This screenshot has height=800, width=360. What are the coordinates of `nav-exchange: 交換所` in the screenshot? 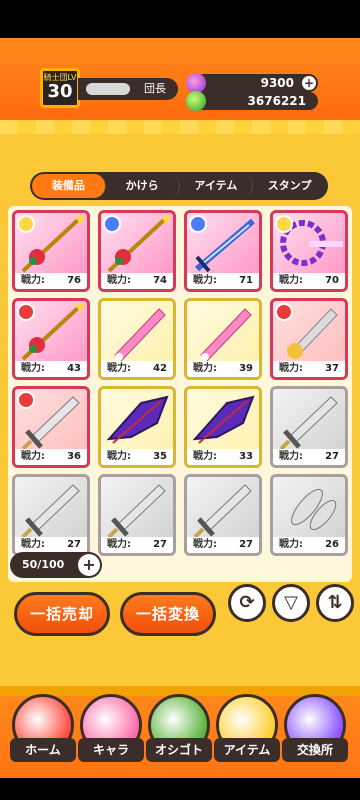 It's located at (315, 750).